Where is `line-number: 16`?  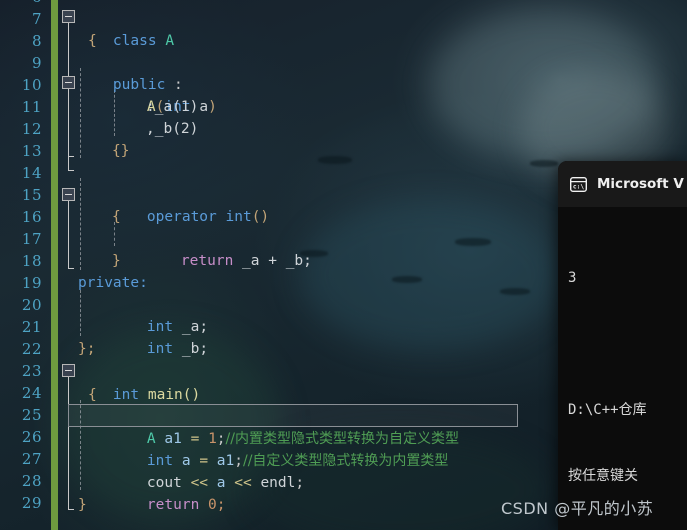 line-number: 16 is located at coordinates (31, 217).